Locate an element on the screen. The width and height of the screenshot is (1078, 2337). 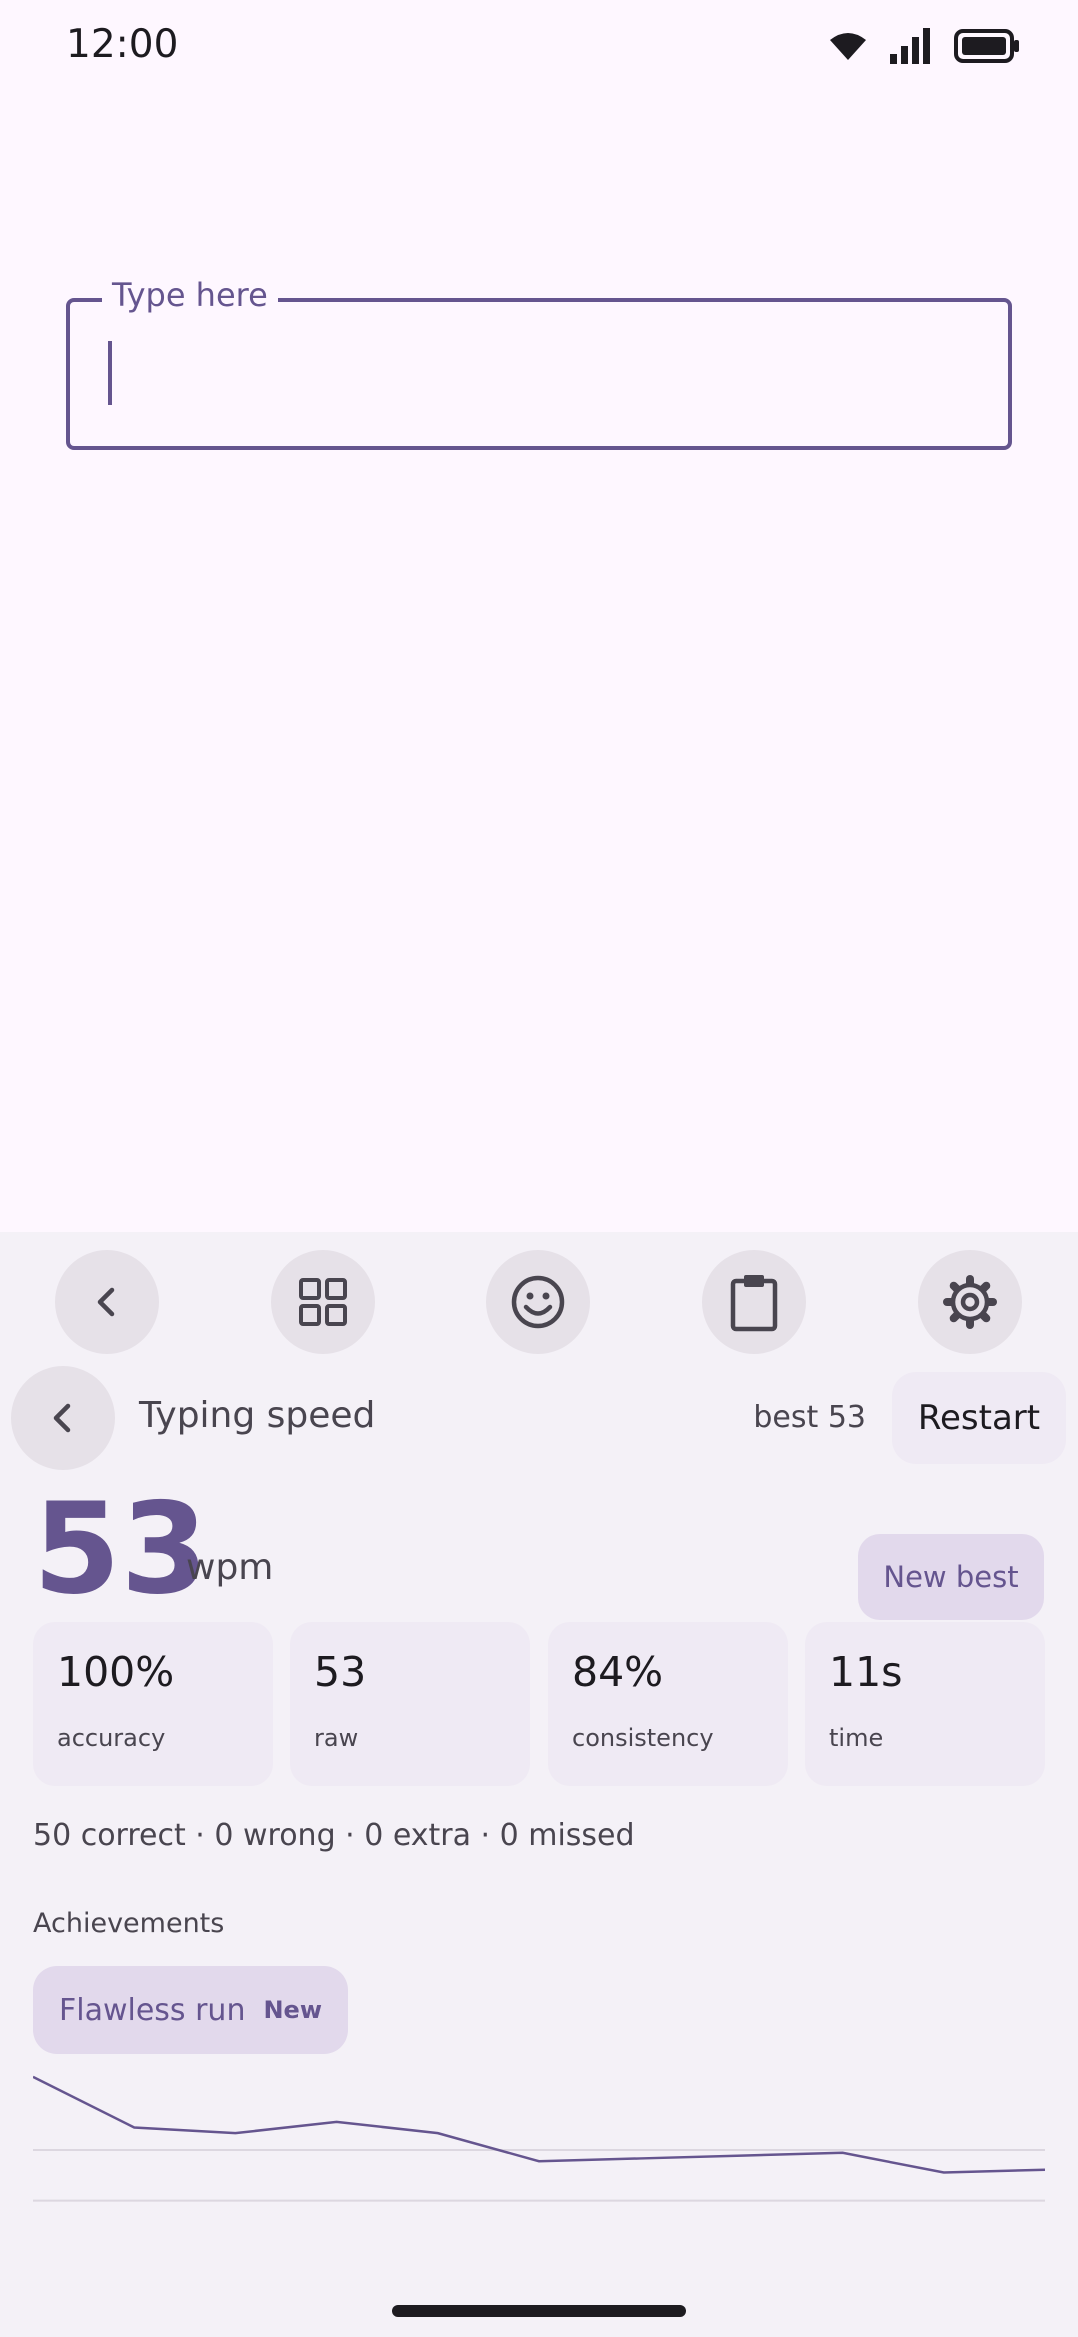
wpm-unit: wpm is located at coordinates (230, 1567).